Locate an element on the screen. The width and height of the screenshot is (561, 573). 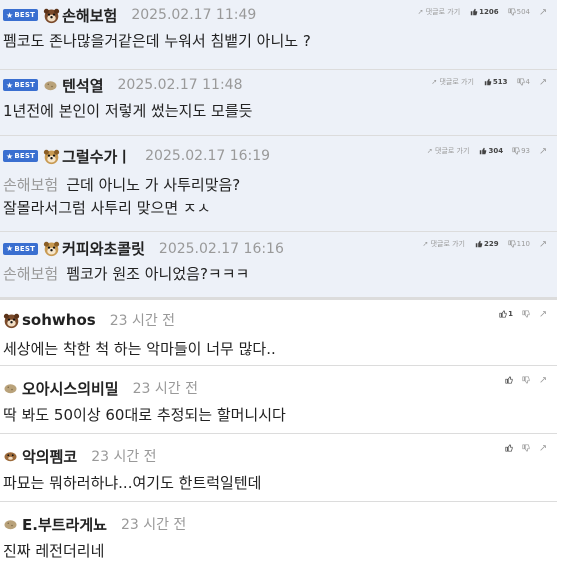
comment-body: 펨코도 존나많을거같은데 누워서 침뱉기 아니노 ? is located at coordinates (278, 46).